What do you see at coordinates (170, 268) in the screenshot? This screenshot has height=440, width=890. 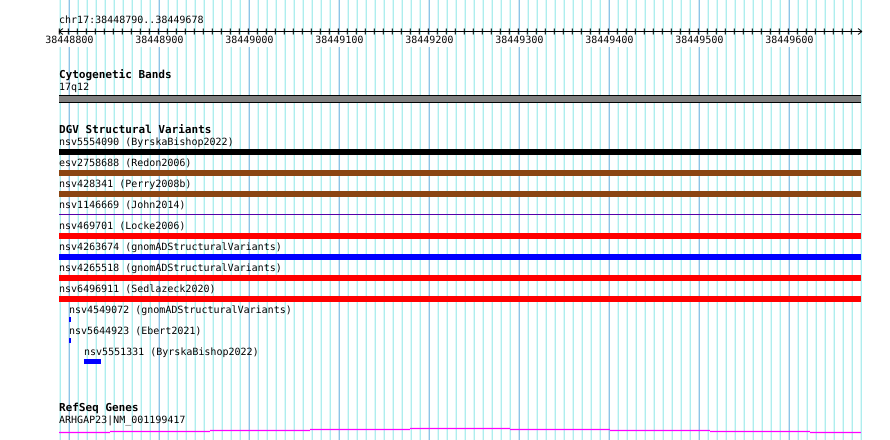 I see `variant-label: nsv4265518 (gnomADStructuralVariants)` at bounding box center [170, 268].